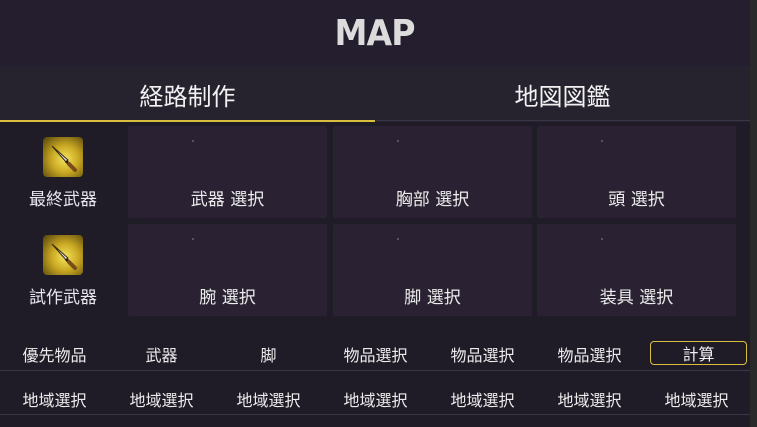  I want to click on page-title: MAP, so click(375, 33).